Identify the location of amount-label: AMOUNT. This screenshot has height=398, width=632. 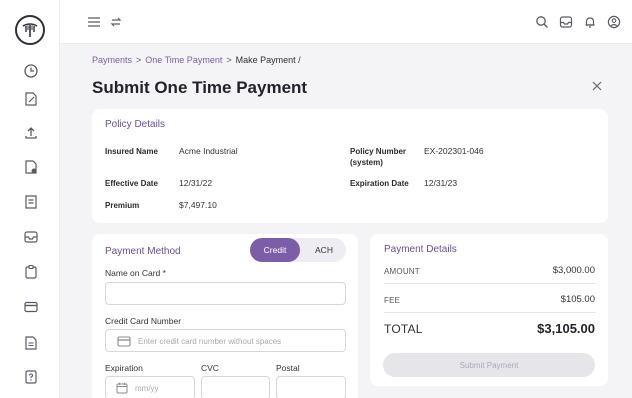
(402, 271).